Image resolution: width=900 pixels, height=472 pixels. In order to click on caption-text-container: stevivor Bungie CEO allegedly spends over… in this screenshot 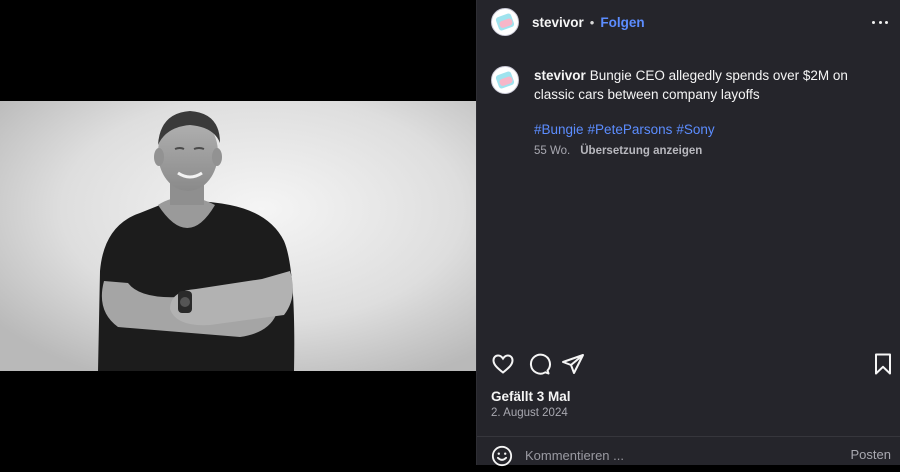, I will do `click(704, 85)`.